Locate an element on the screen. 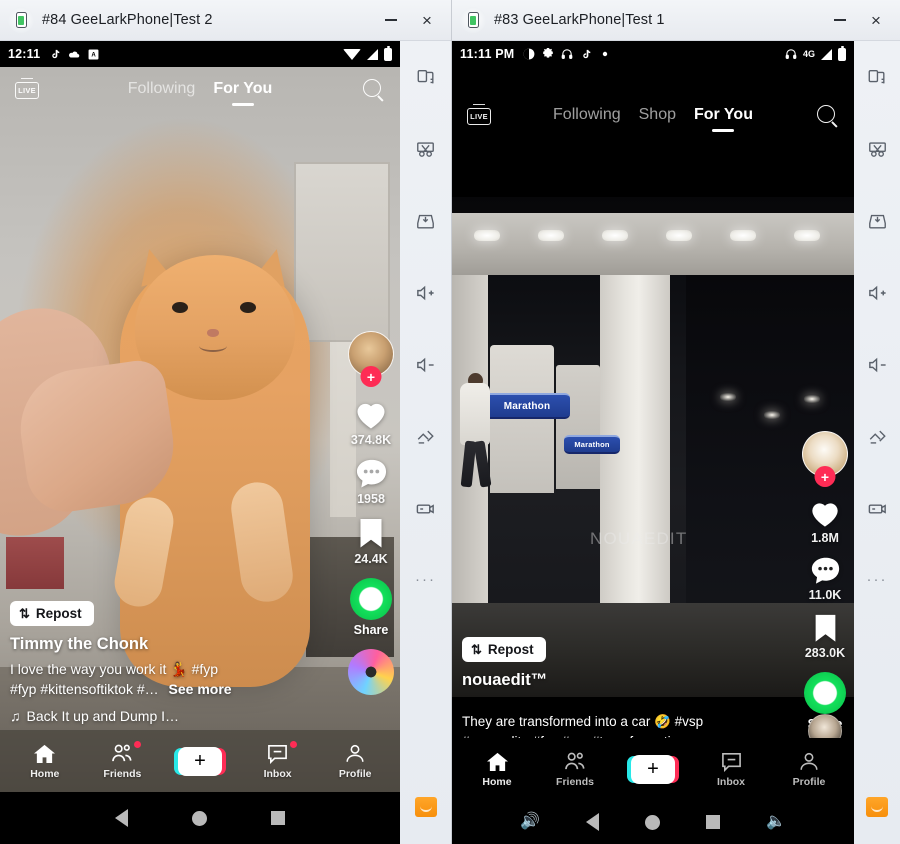 This screenshot has width=900, height=844. tab-profile-label: Profile is located at coordinates (355, 773).